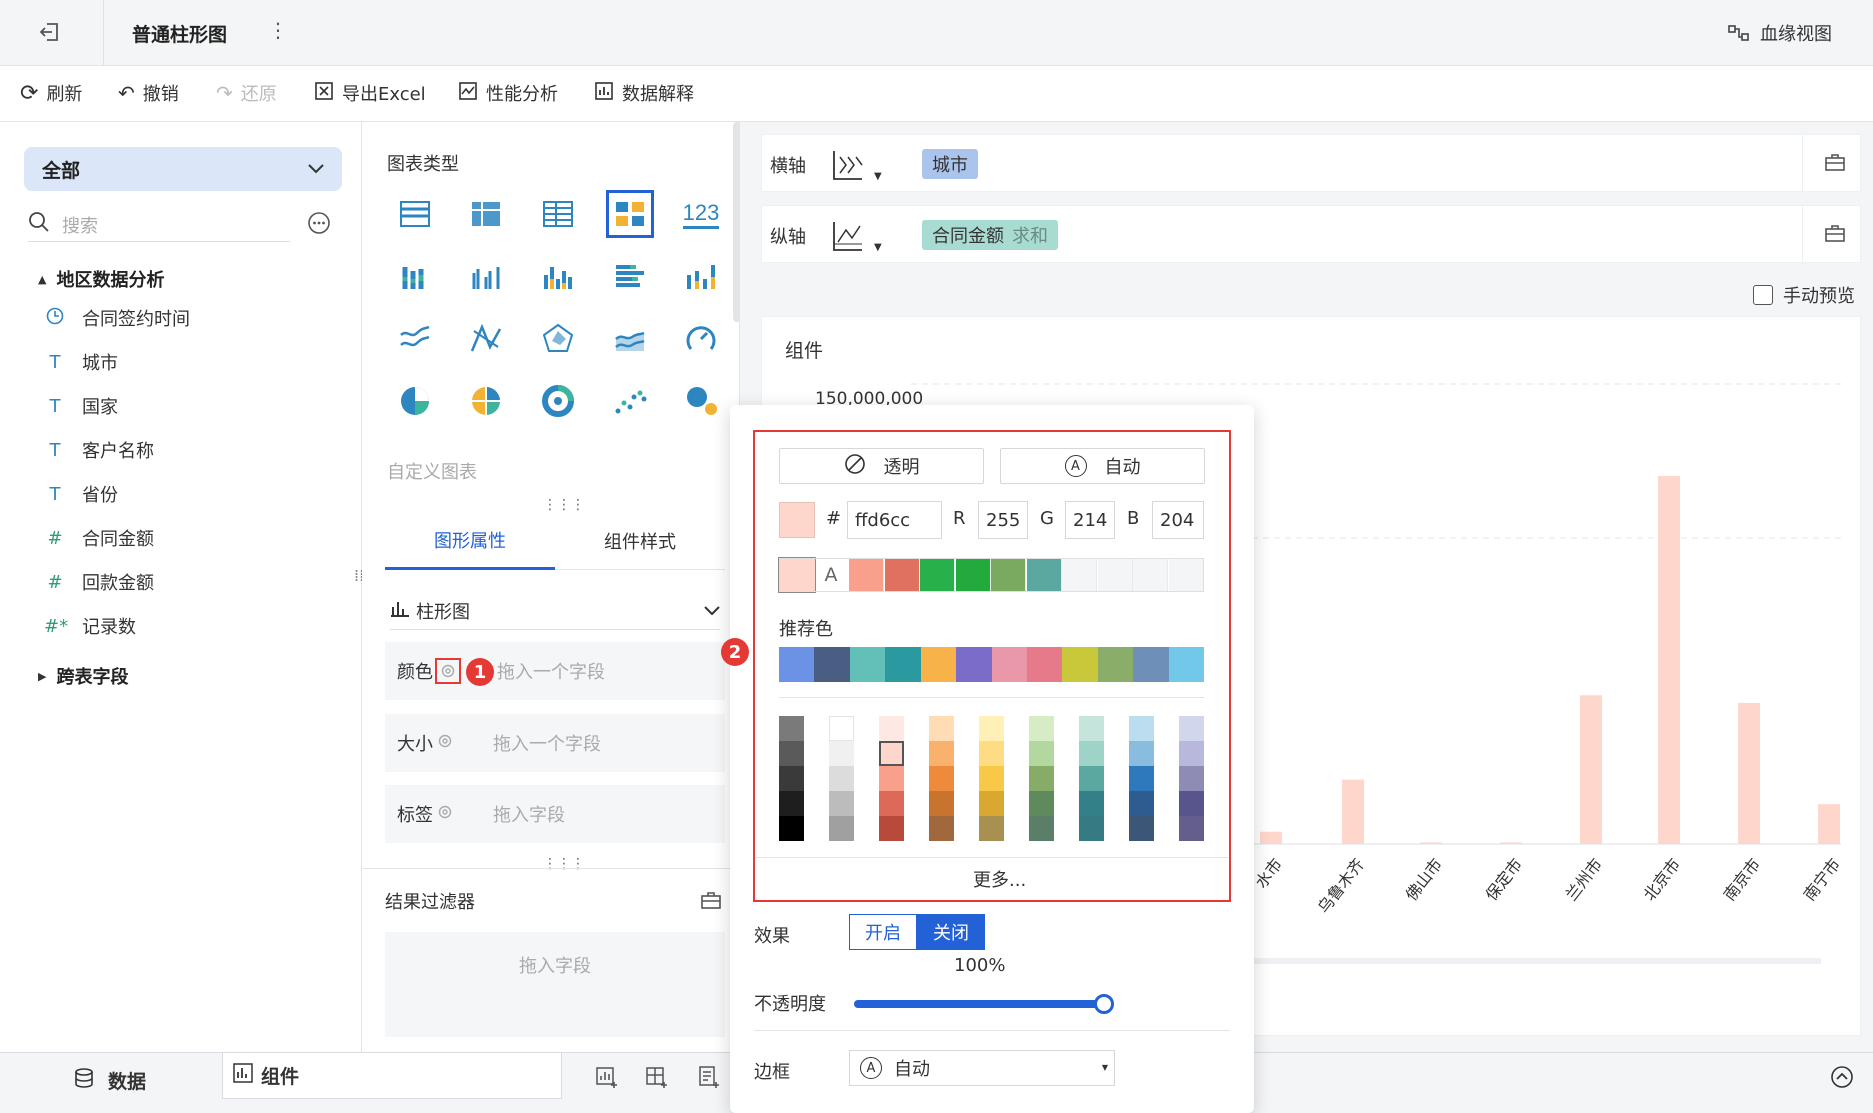  I want to click on widget-tab: 组件, so click(392, 1076).